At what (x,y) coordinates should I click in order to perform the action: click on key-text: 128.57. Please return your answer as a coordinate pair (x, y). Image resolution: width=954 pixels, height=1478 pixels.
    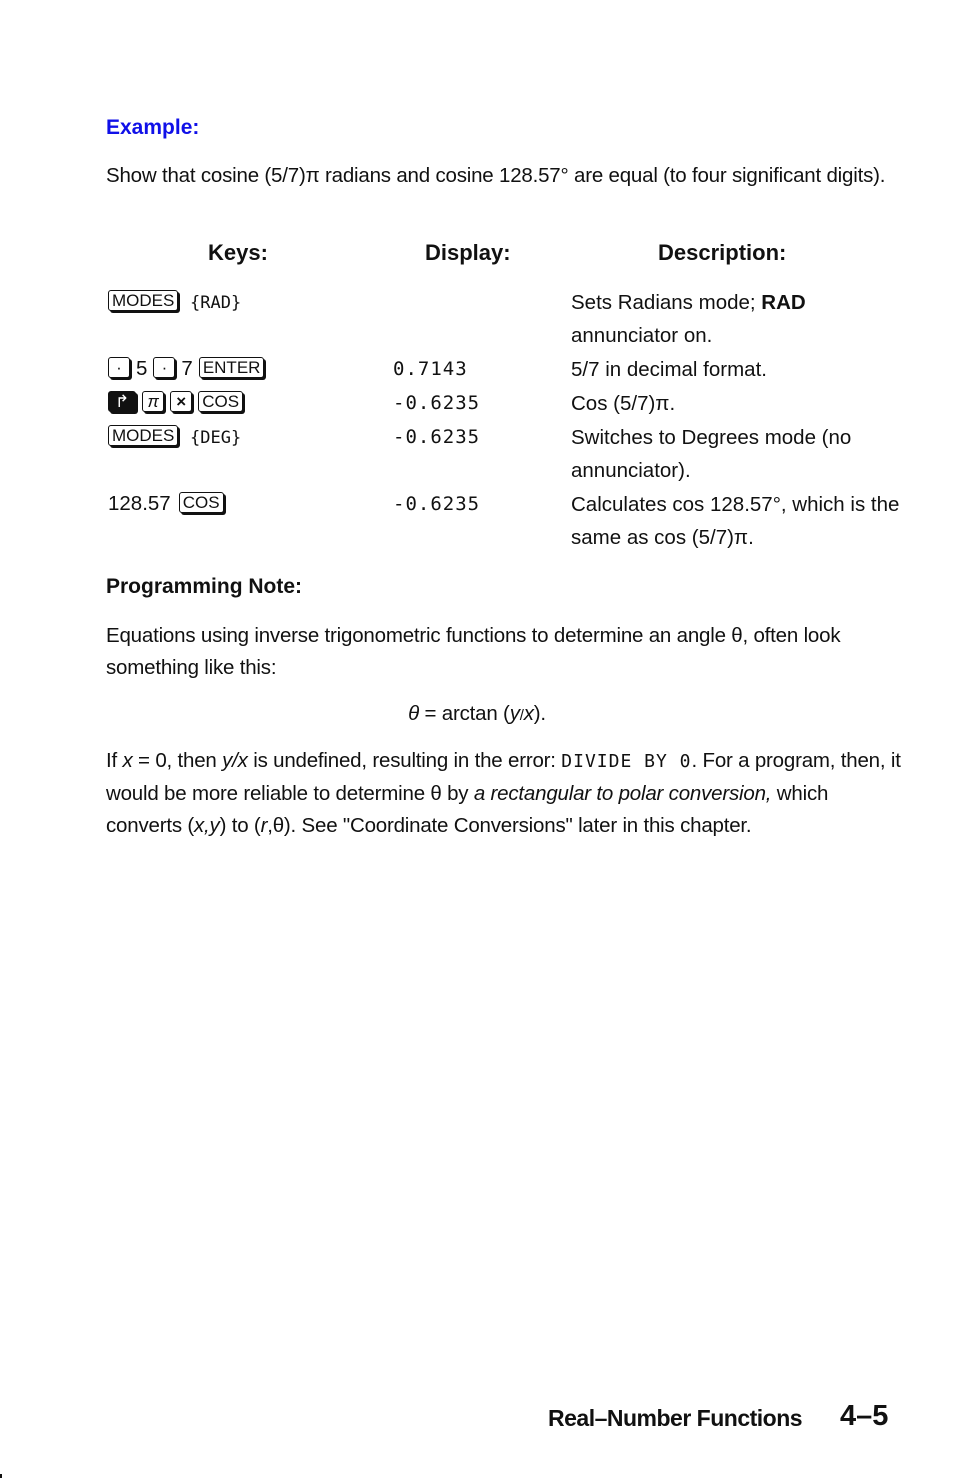
    Looking at the image, I should click on (139, 503).